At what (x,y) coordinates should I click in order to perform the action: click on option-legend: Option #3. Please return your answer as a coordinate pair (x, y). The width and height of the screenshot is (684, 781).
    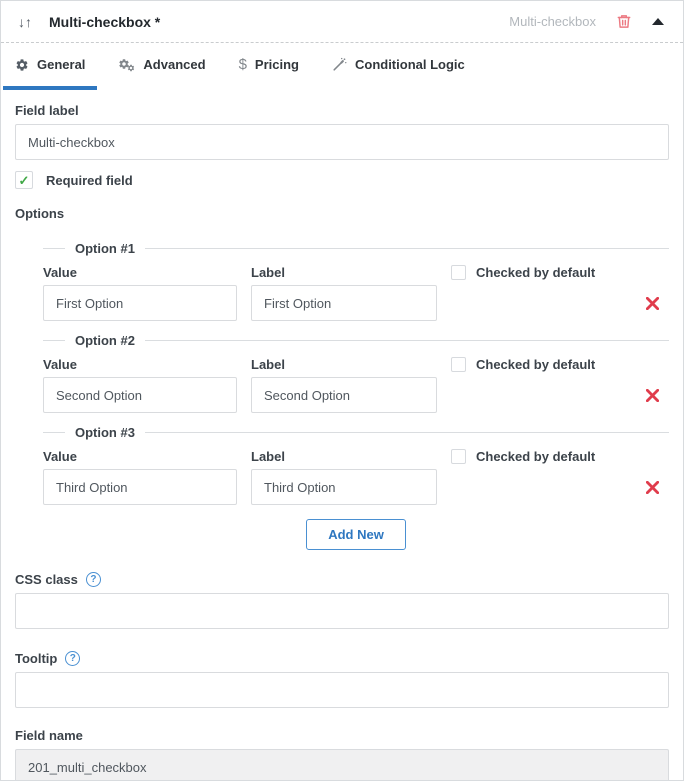
    Looking at the image, I should click on (105, 432).